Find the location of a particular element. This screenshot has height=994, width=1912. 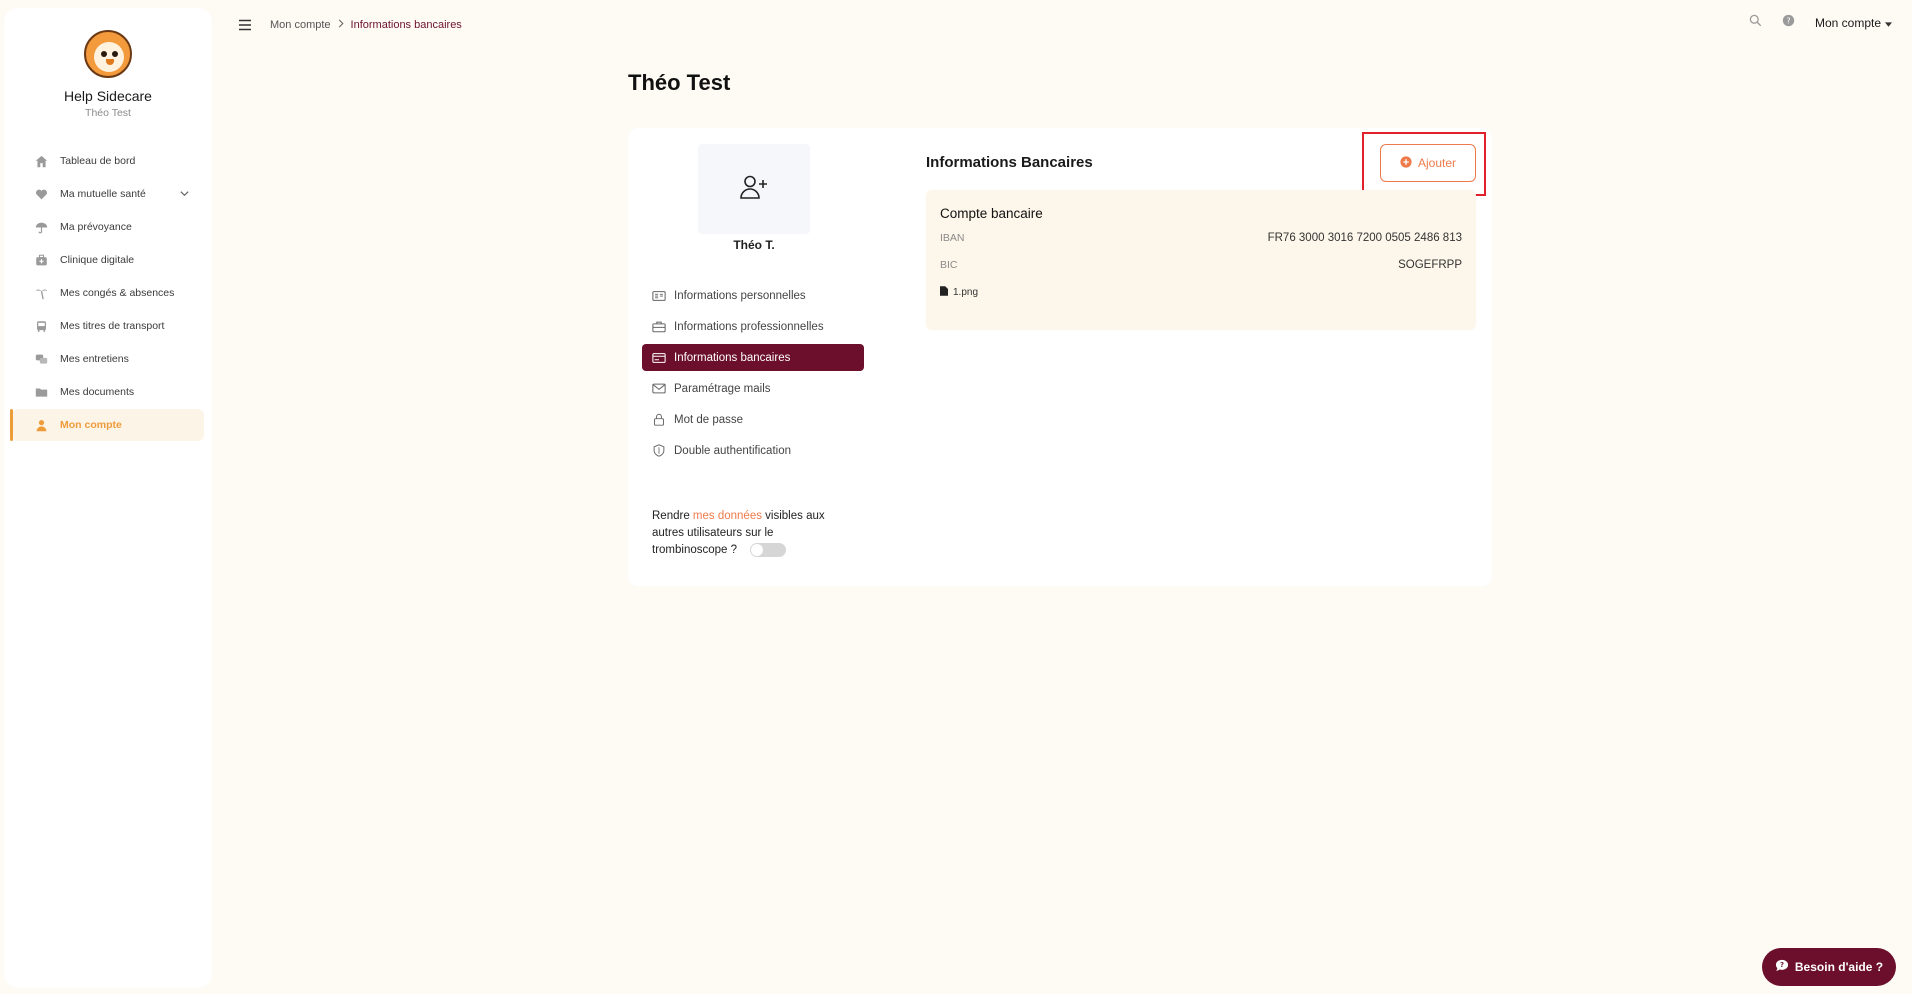

medical-bag-icon is located at coordinates (41, 260).